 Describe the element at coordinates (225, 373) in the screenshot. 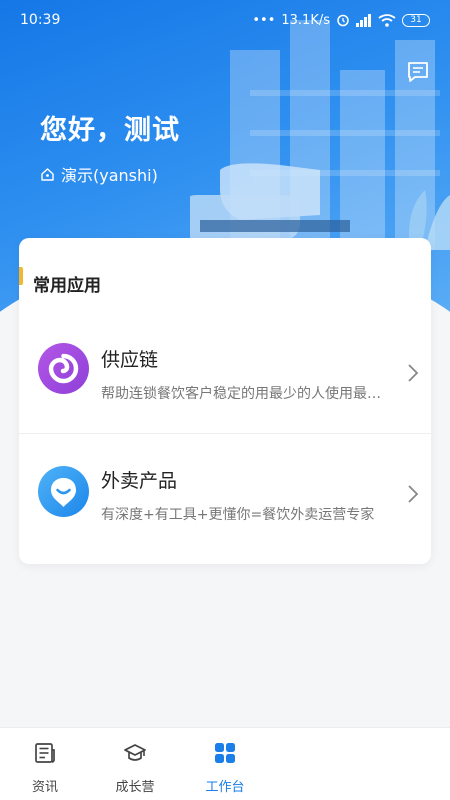

I see `app-item-supply-chain: 供应链 帮助连锁餐饮客户稳定的用最少的人使用最少的时间完成供应链管理` at that location.